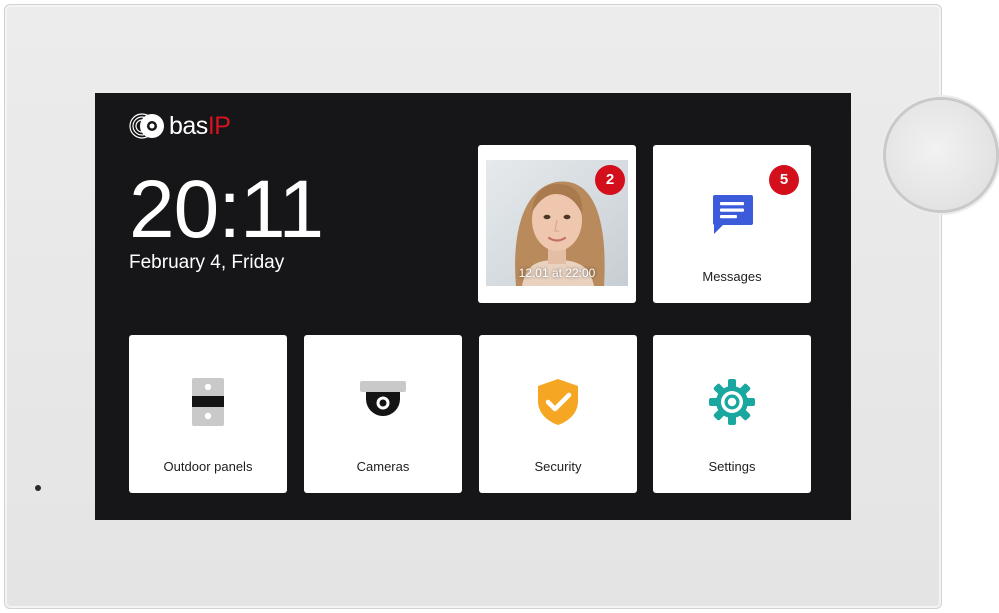  Describe the element at coordinates (208, 466) in the screenshot. I see `outdoor-panels-label: Outdoor panels` at that location.